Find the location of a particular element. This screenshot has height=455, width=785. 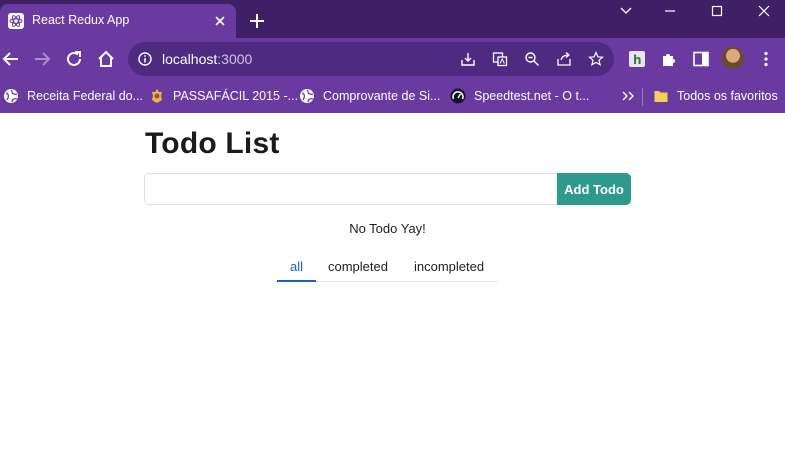

bookmarks-divider is located at coordinates (642, 97).